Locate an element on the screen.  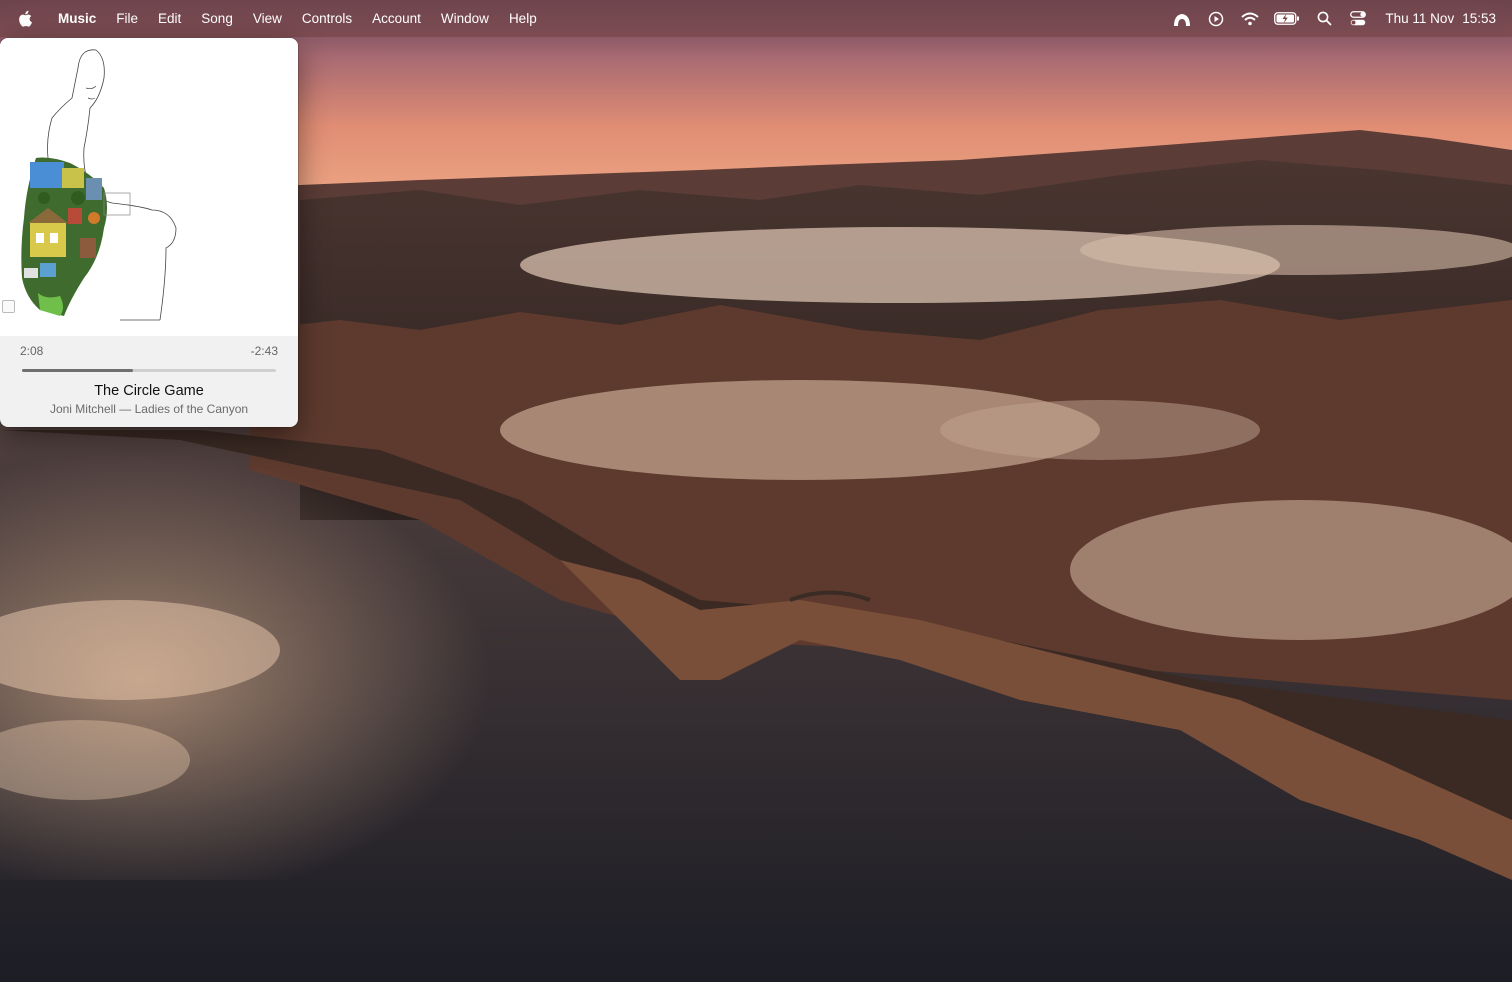
menu-account: Account is located at coordinates (396, 18).